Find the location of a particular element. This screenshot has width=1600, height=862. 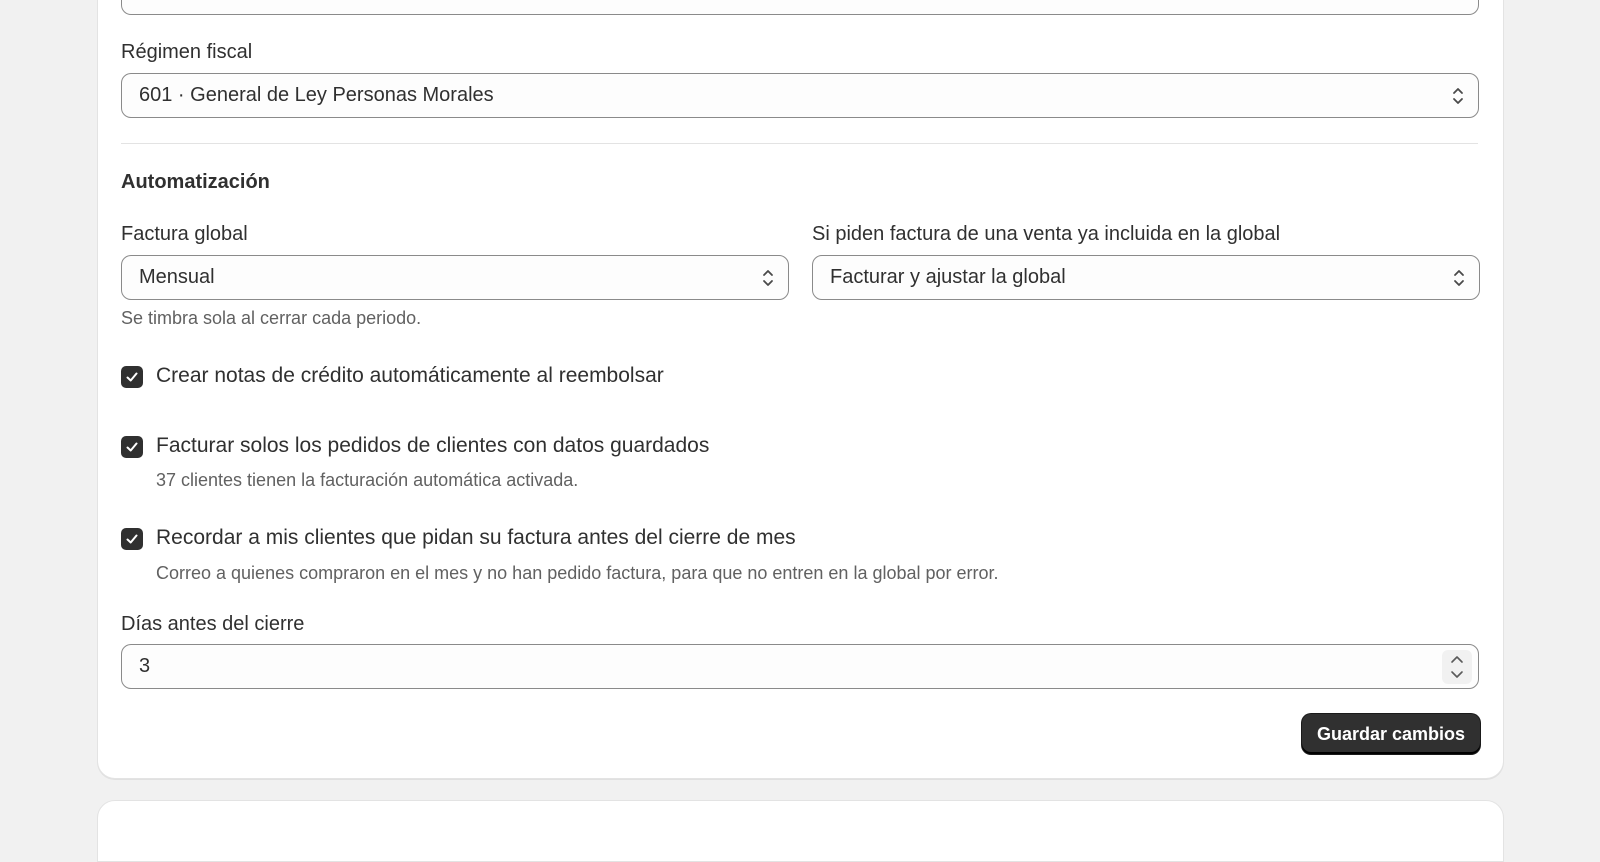

section-divider is located at coordinates (799, 143).